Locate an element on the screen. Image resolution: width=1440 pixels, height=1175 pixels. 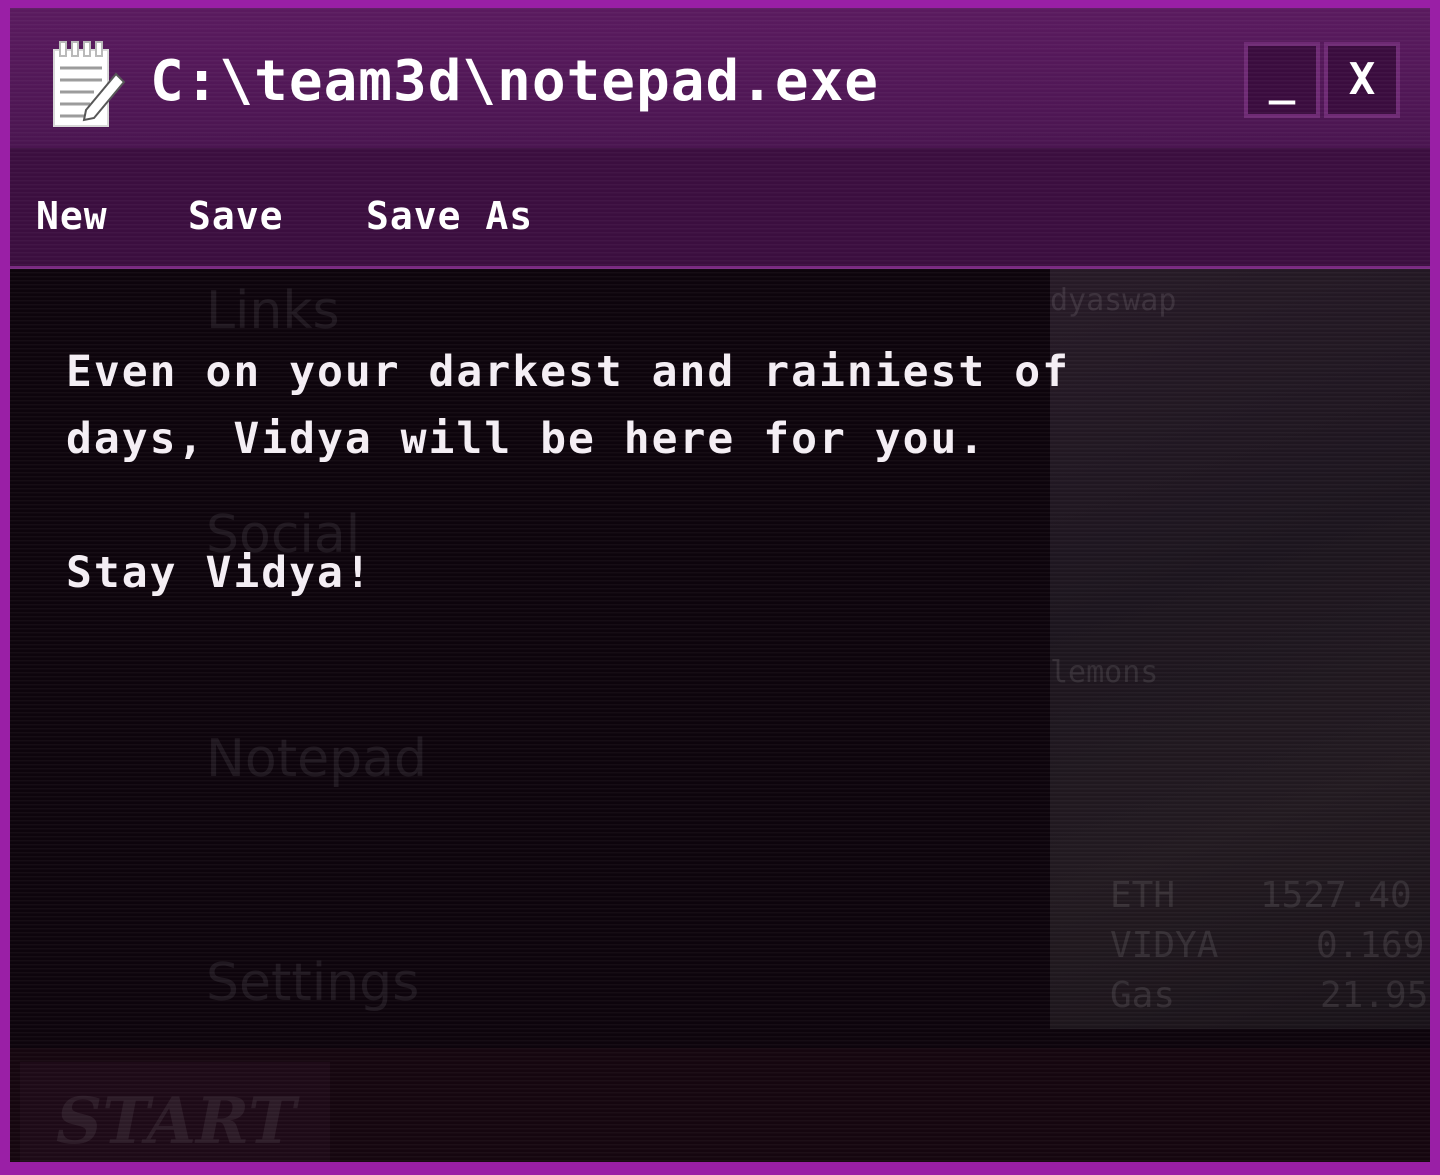
title-bar: C:\team3d\notepad.exe _ X is located at coordinates (720, 78).